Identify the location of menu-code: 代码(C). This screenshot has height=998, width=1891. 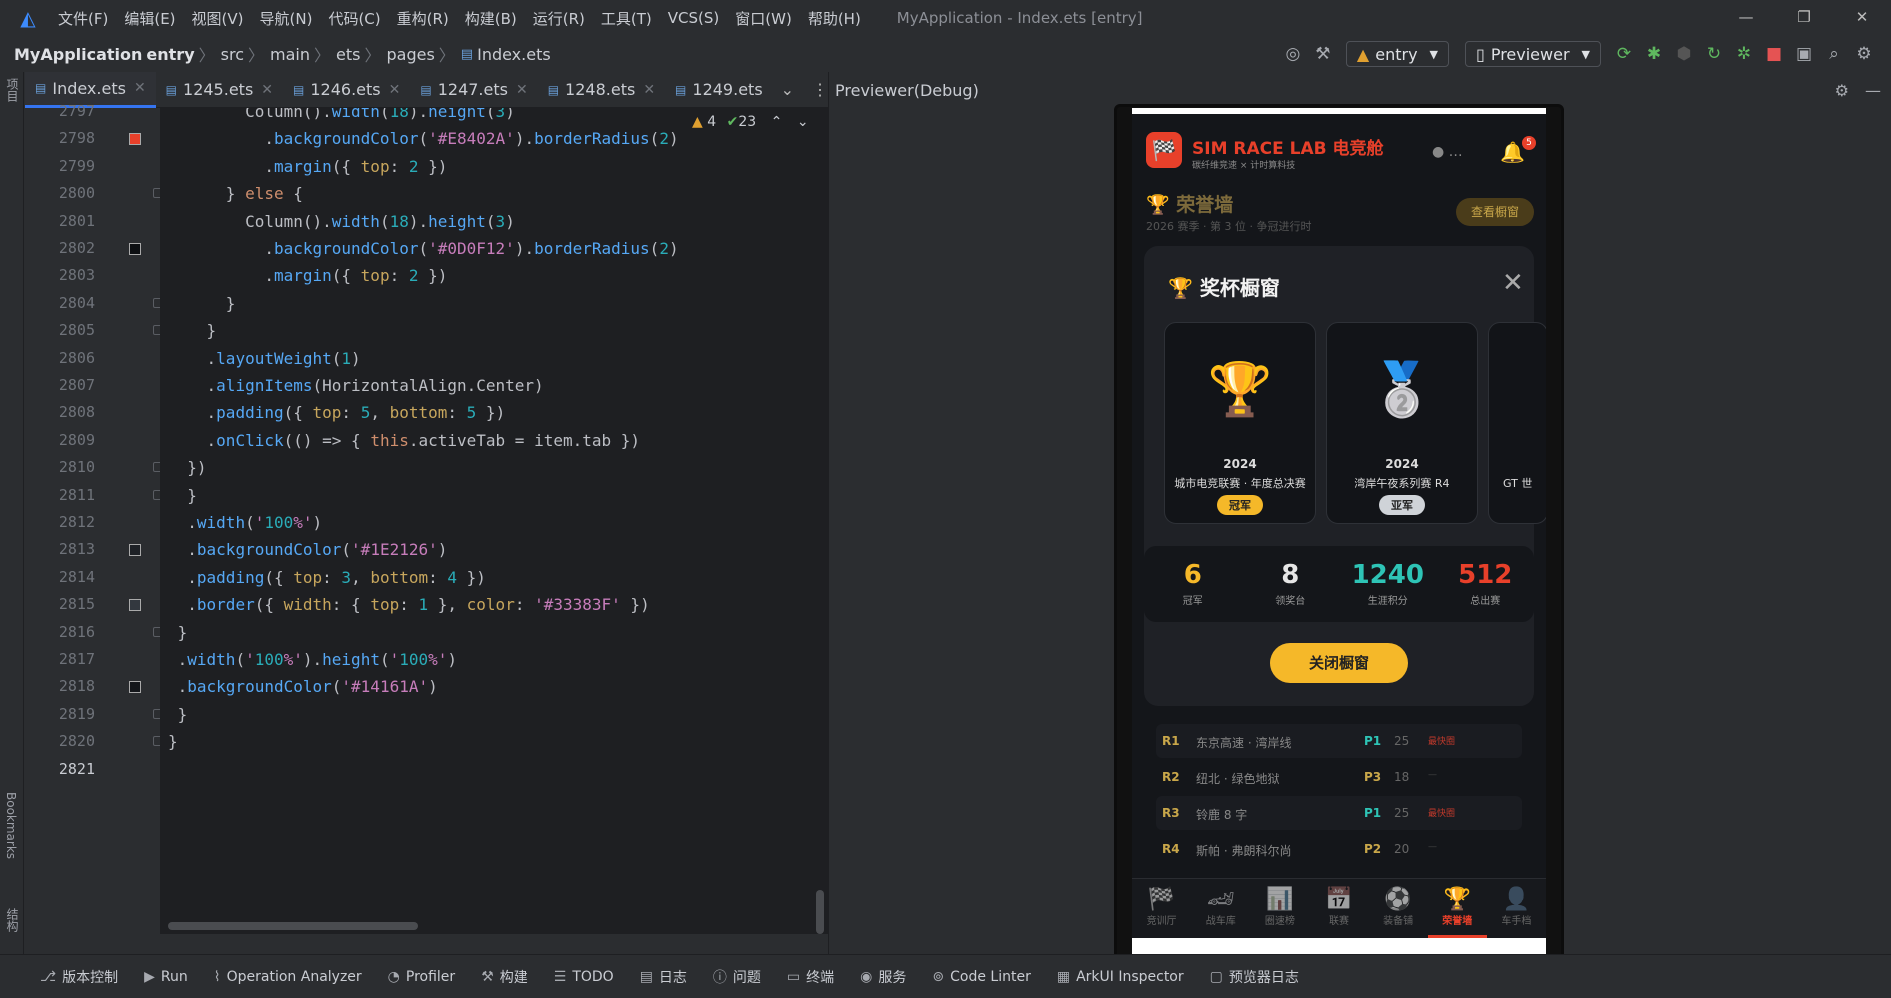
(354, 18).